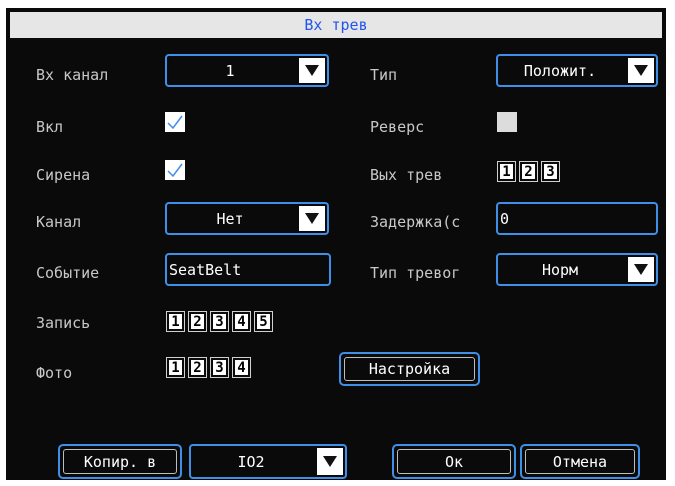  Describe the element at coordinates (506, 171) in the screenshot. I see `alarm-out-1-toggle: 1` at that location.